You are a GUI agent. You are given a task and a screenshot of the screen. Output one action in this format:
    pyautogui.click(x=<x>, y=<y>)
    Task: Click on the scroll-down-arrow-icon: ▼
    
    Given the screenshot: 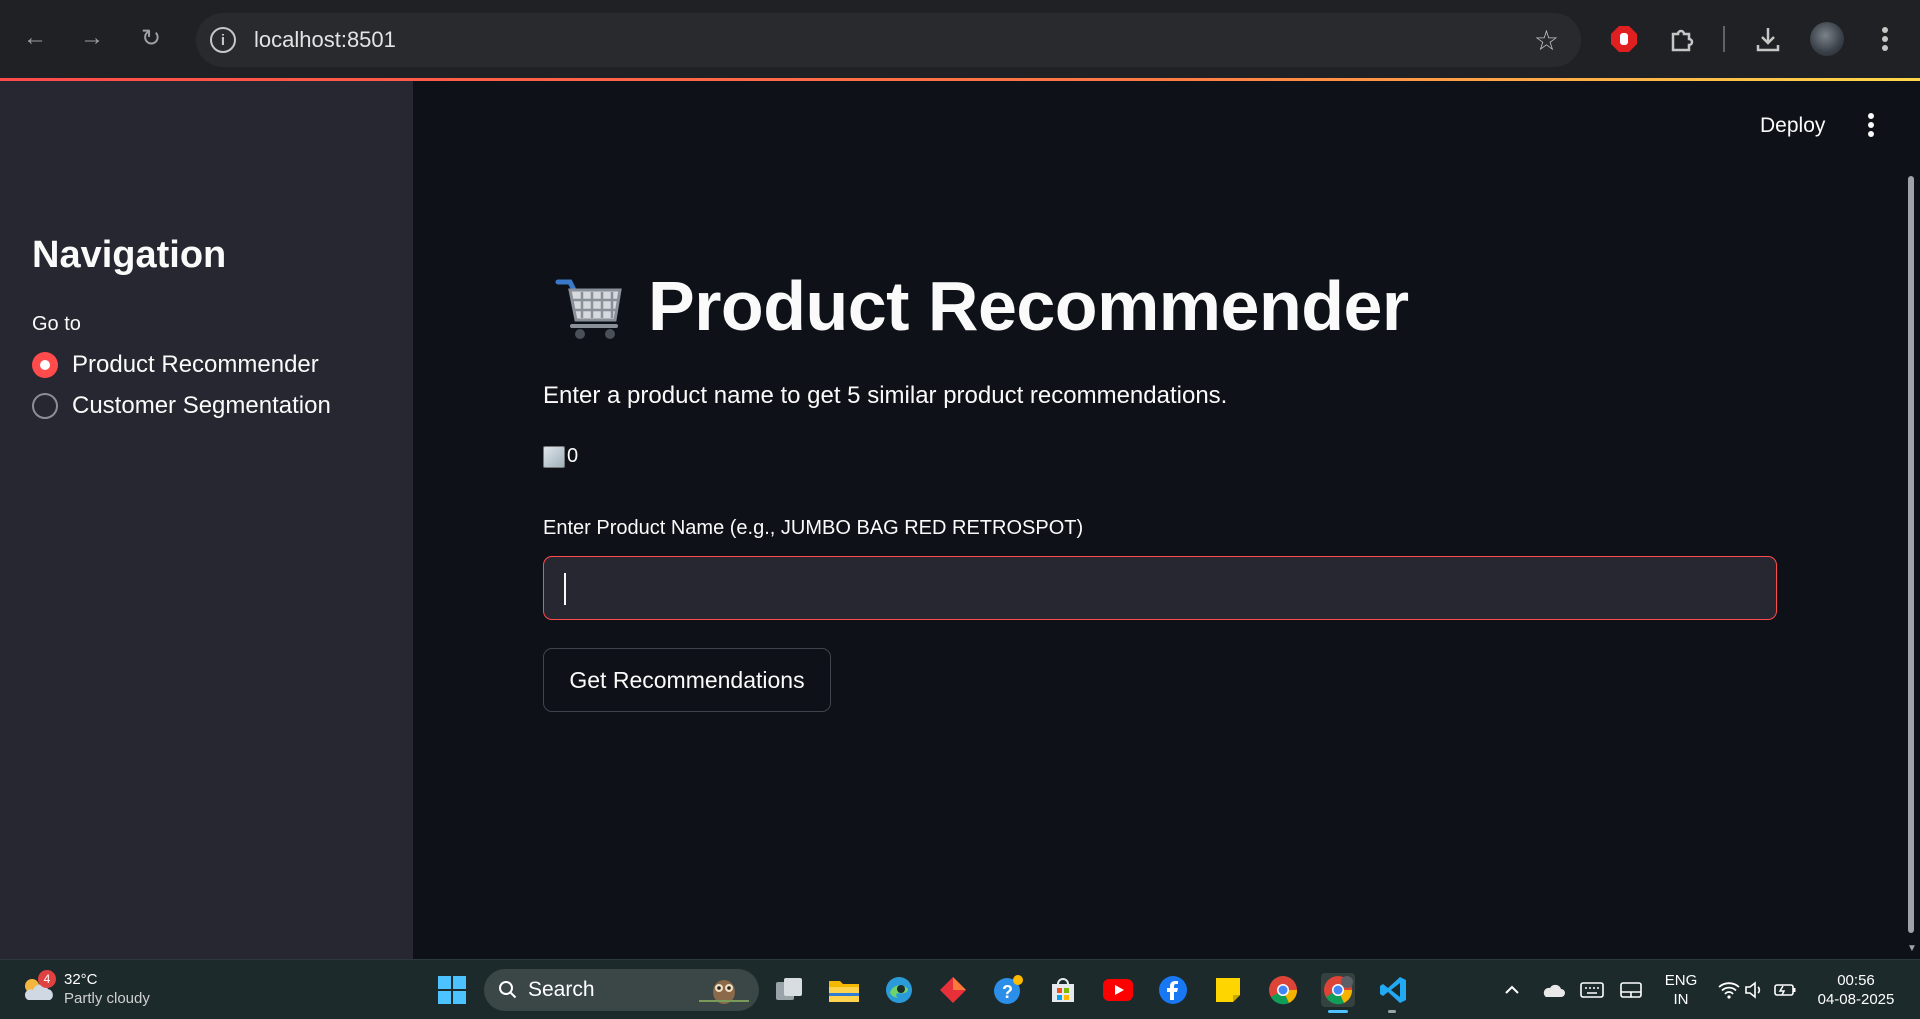 What is the action you would take?
    pyautogui.click(x=1912, y=948)
    